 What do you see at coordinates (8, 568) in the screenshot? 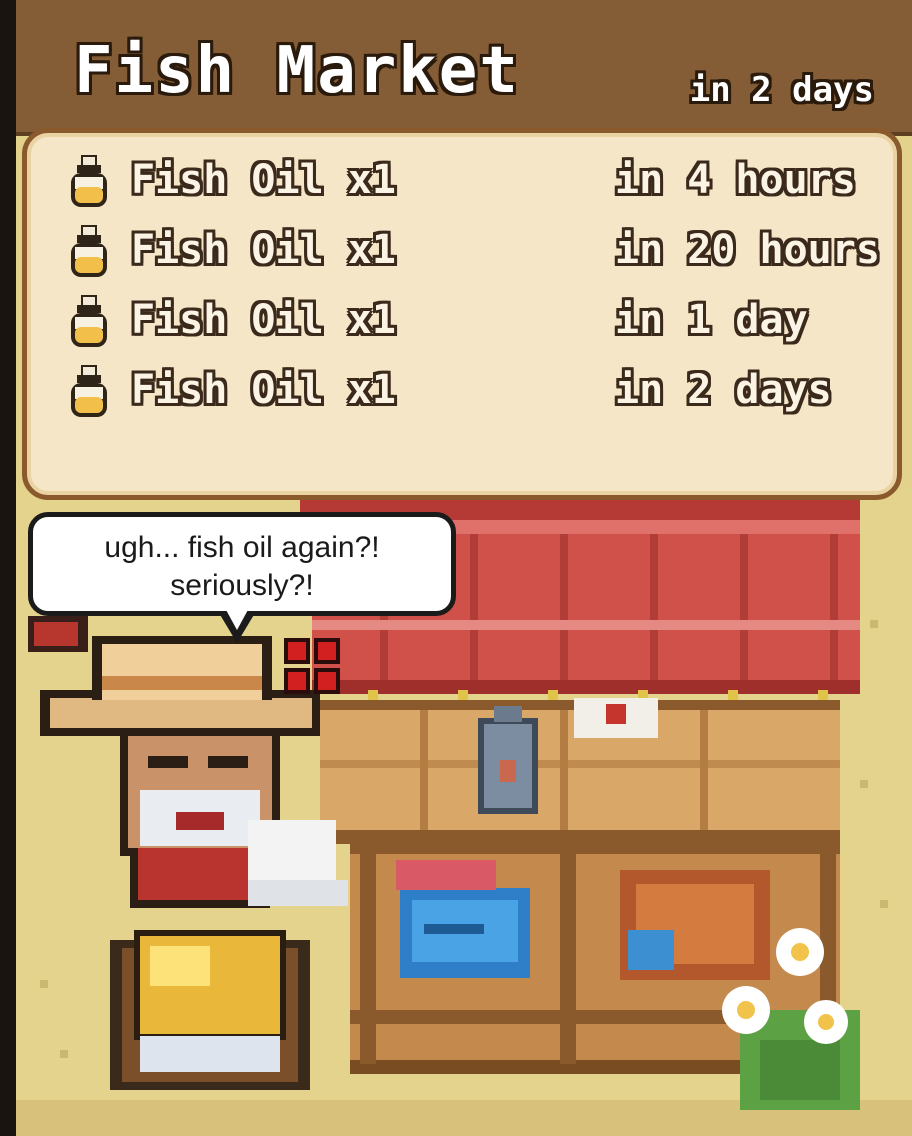
I see `left-border` at bounding box center [8, 568].